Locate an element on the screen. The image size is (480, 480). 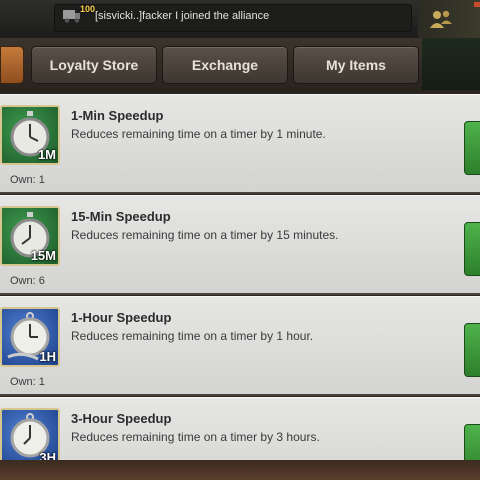
item-icon-label: 1H is located at coordinates (47, 356).